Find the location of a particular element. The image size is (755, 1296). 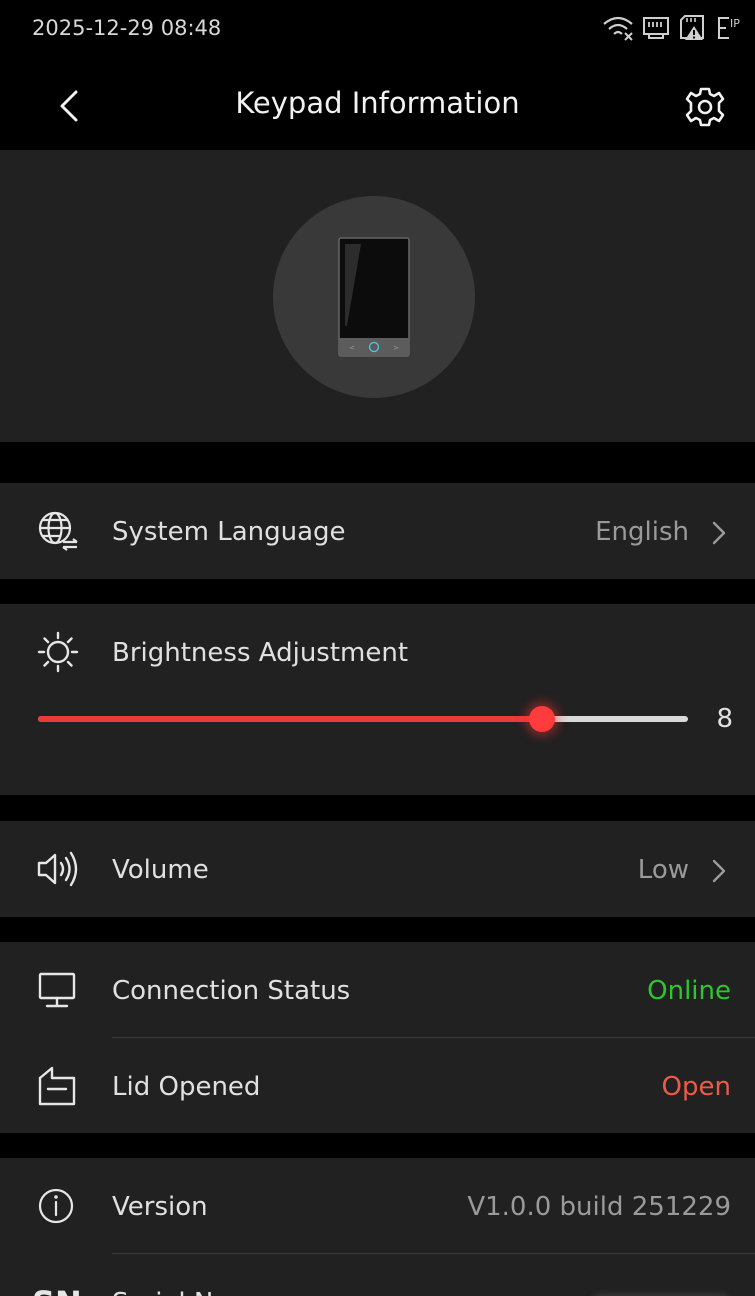

header: Keypad Information is located at coordinates (377, 106).